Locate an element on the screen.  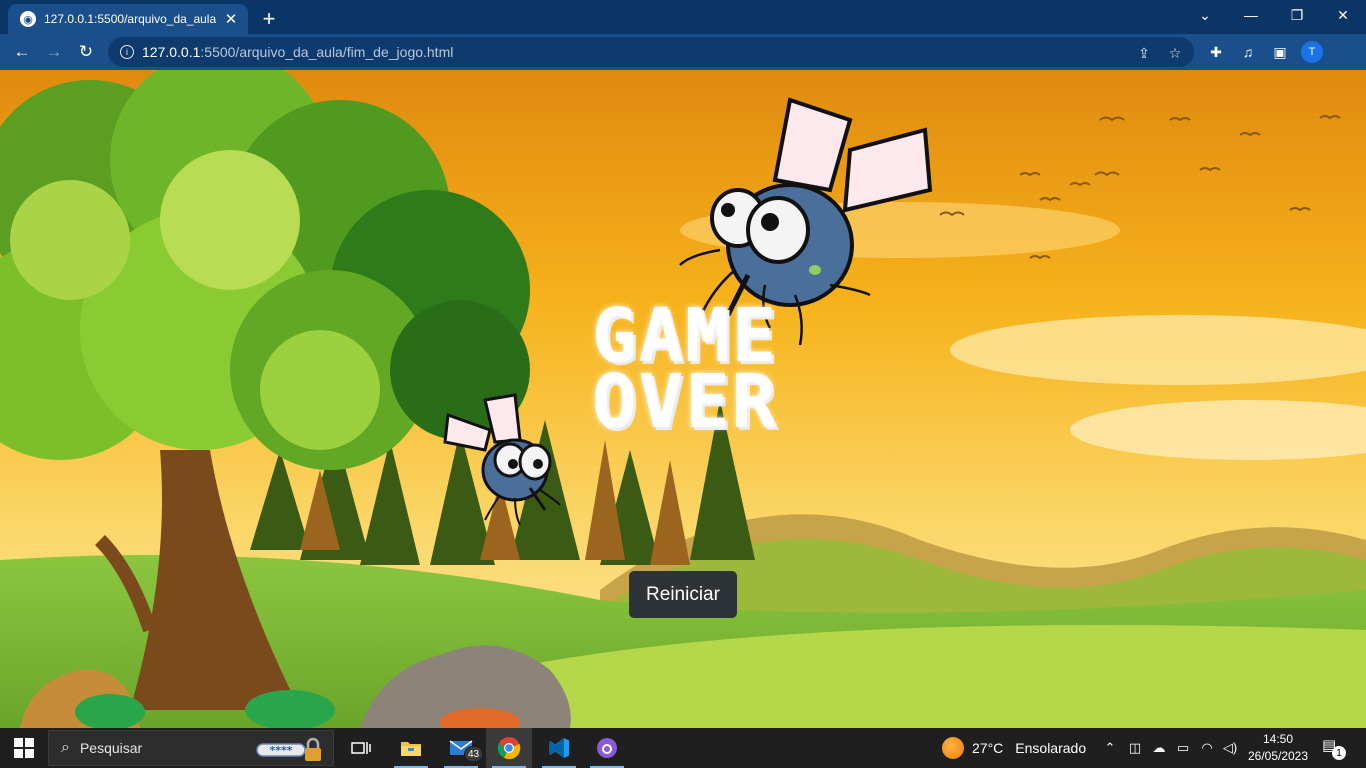
sun-icon is located at coordinates (953, 748).